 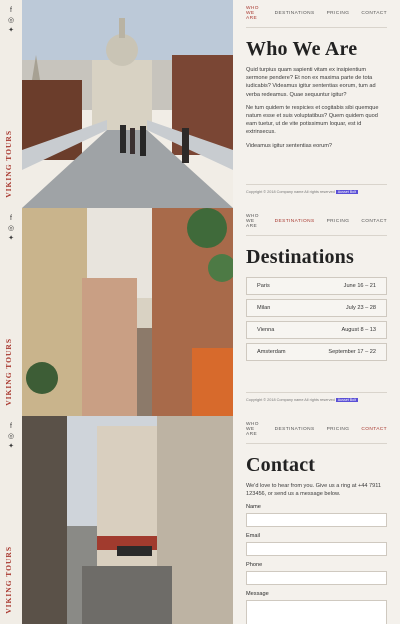 What do you see at coordinates (254, 565) in the screenshot?
I see `phone-label: Phone` at bounding box center [254, 565].